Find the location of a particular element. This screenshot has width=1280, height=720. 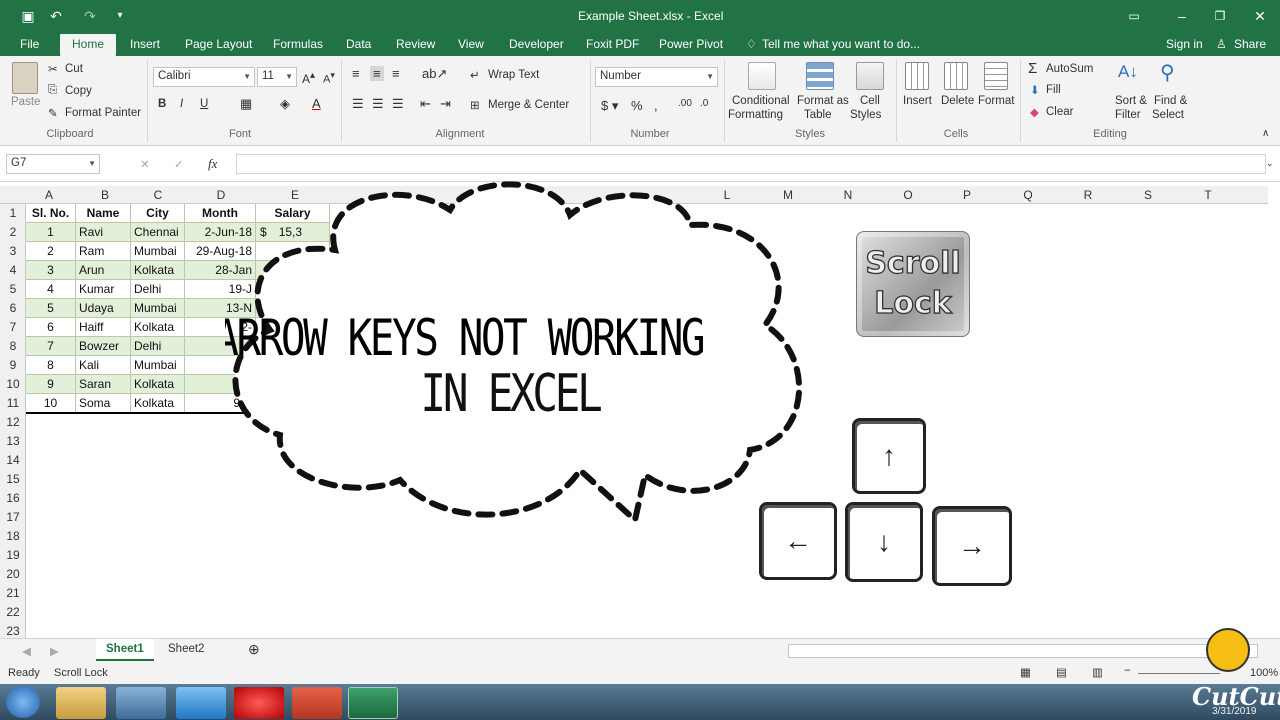

table-cell: Arun is located at coordinates (103, 270).